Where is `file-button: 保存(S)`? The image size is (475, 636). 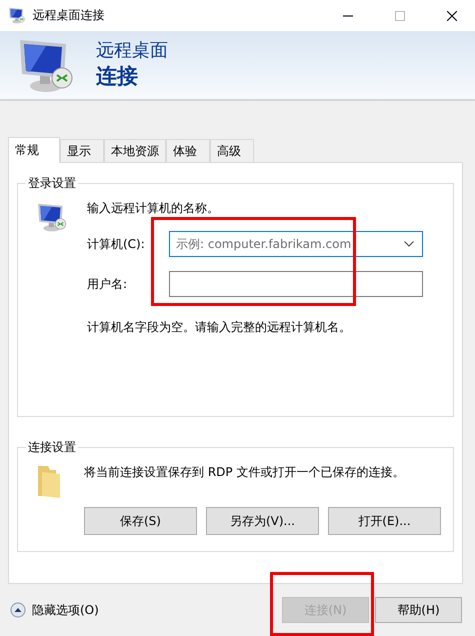
file-button: 保存(S) is located at coordinates (140, 521).